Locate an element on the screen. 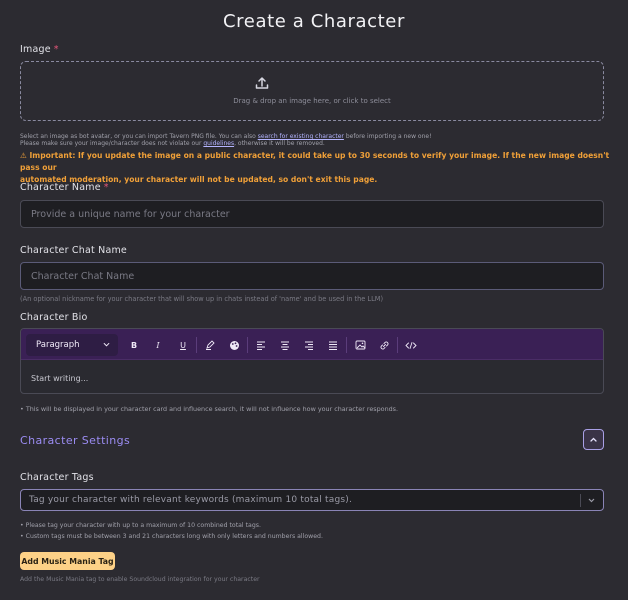 This screenshot has width=628, height=600. chat-name-label: Character Chat Name is located at coordinates (73, 250).